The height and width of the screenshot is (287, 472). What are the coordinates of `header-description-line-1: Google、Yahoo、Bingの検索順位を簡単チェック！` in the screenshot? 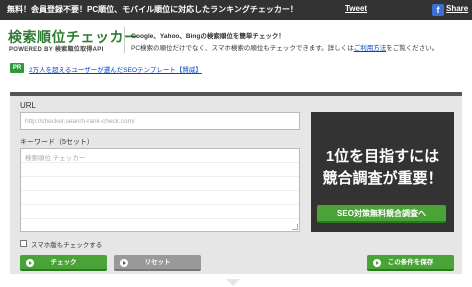 It's located at (208, 36).